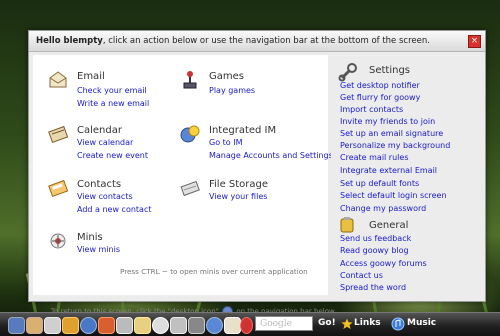  Describe the element at coordinates (389, 225) in the screenshot. I see `general-title: General` at that location.